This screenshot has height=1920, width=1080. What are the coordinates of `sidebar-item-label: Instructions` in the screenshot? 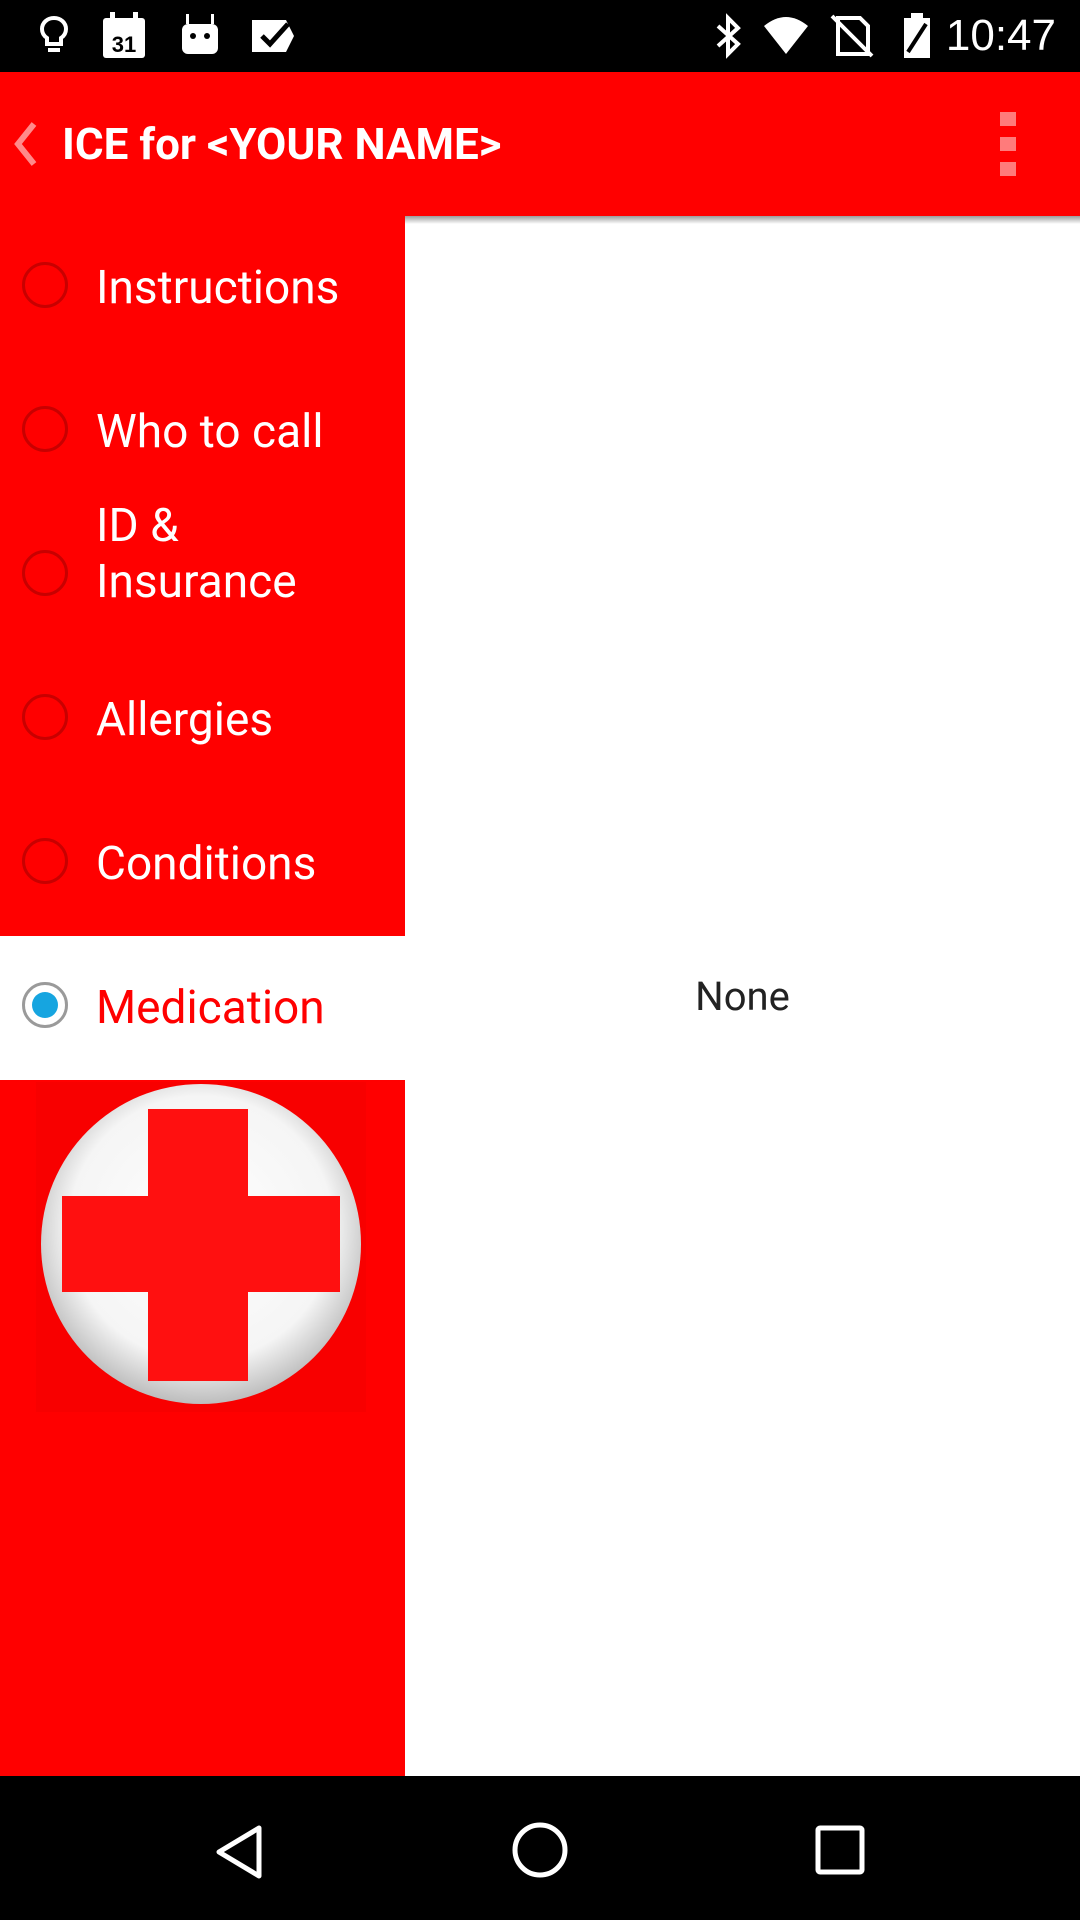 It's located at (218, 288).